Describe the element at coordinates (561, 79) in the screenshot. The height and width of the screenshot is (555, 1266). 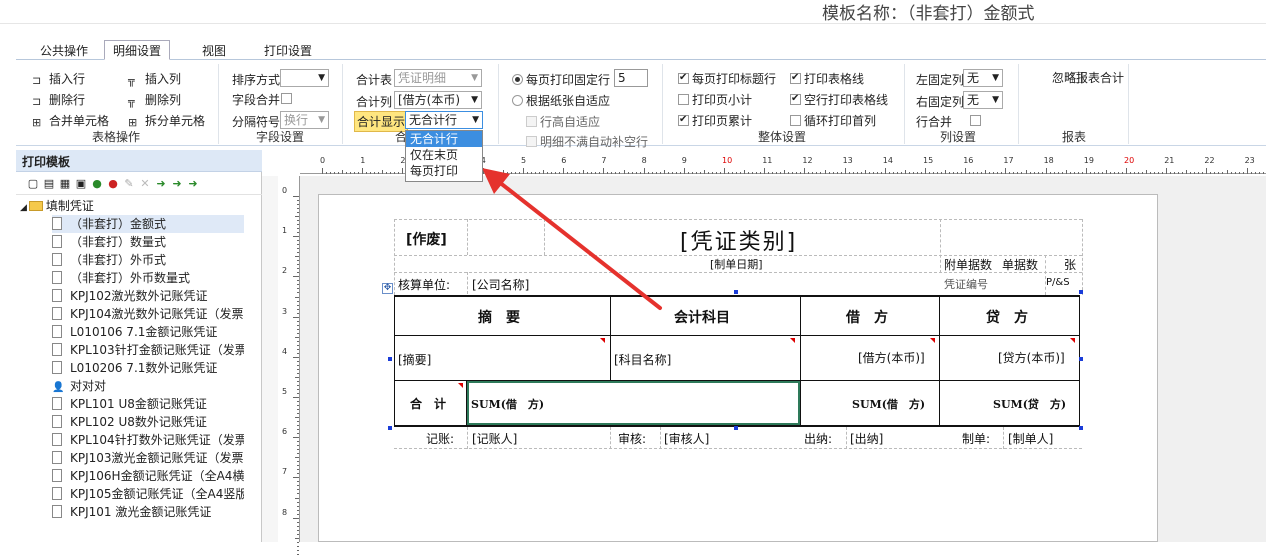
I see `fixed-rows-option: 每页打印固定行` at that location.